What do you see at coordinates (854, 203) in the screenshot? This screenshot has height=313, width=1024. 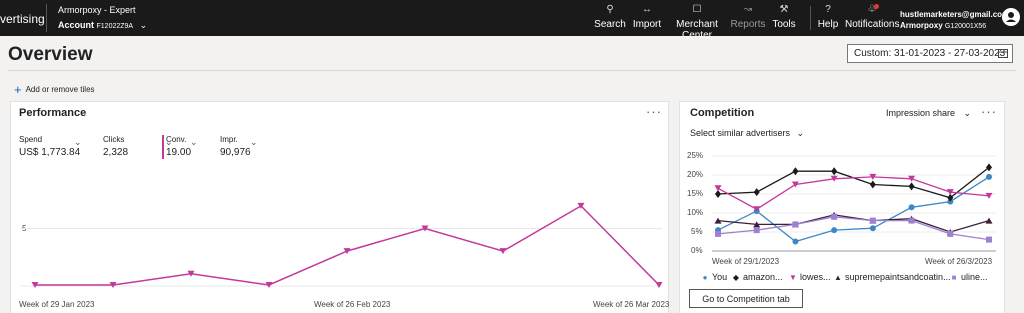 I see `competition-chart` at bounding box center [854, 203].